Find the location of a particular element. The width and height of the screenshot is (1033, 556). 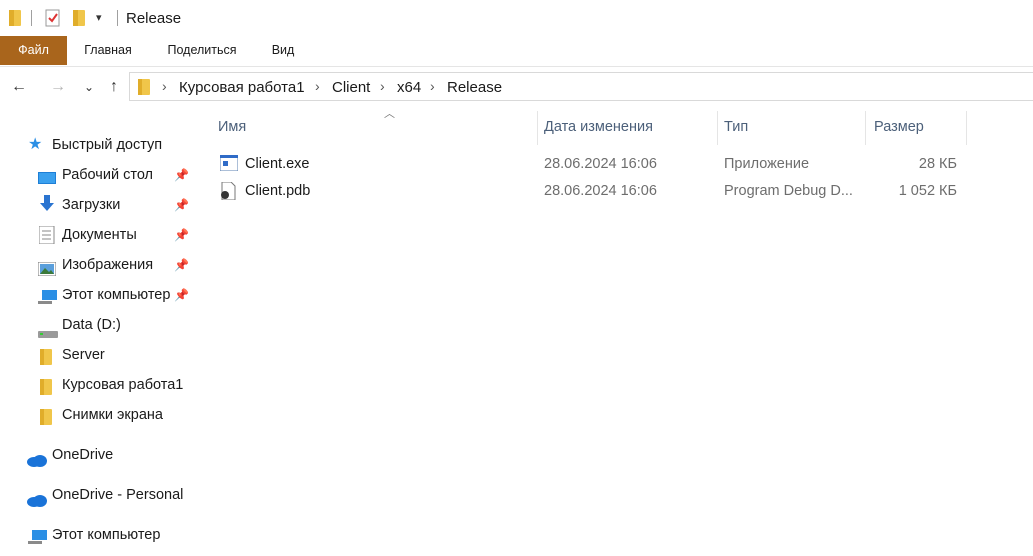

tab-share: Поделиться is located at coordinates (202, 50).